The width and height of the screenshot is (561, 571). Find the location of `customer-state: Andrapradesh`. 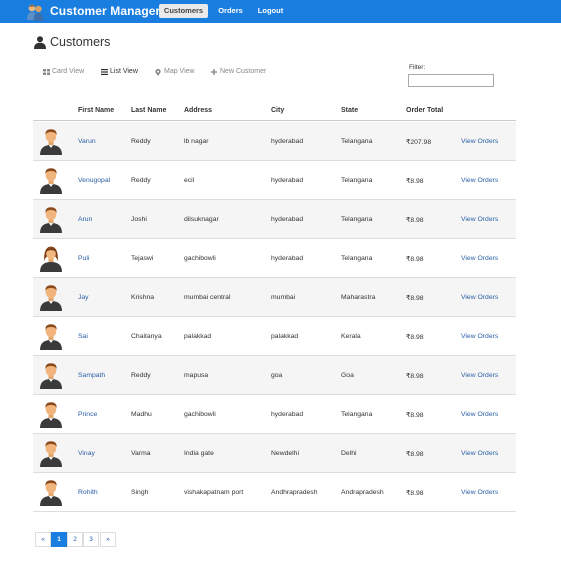

customer-state: Andrapradesh is located at coordinates (362, 492).